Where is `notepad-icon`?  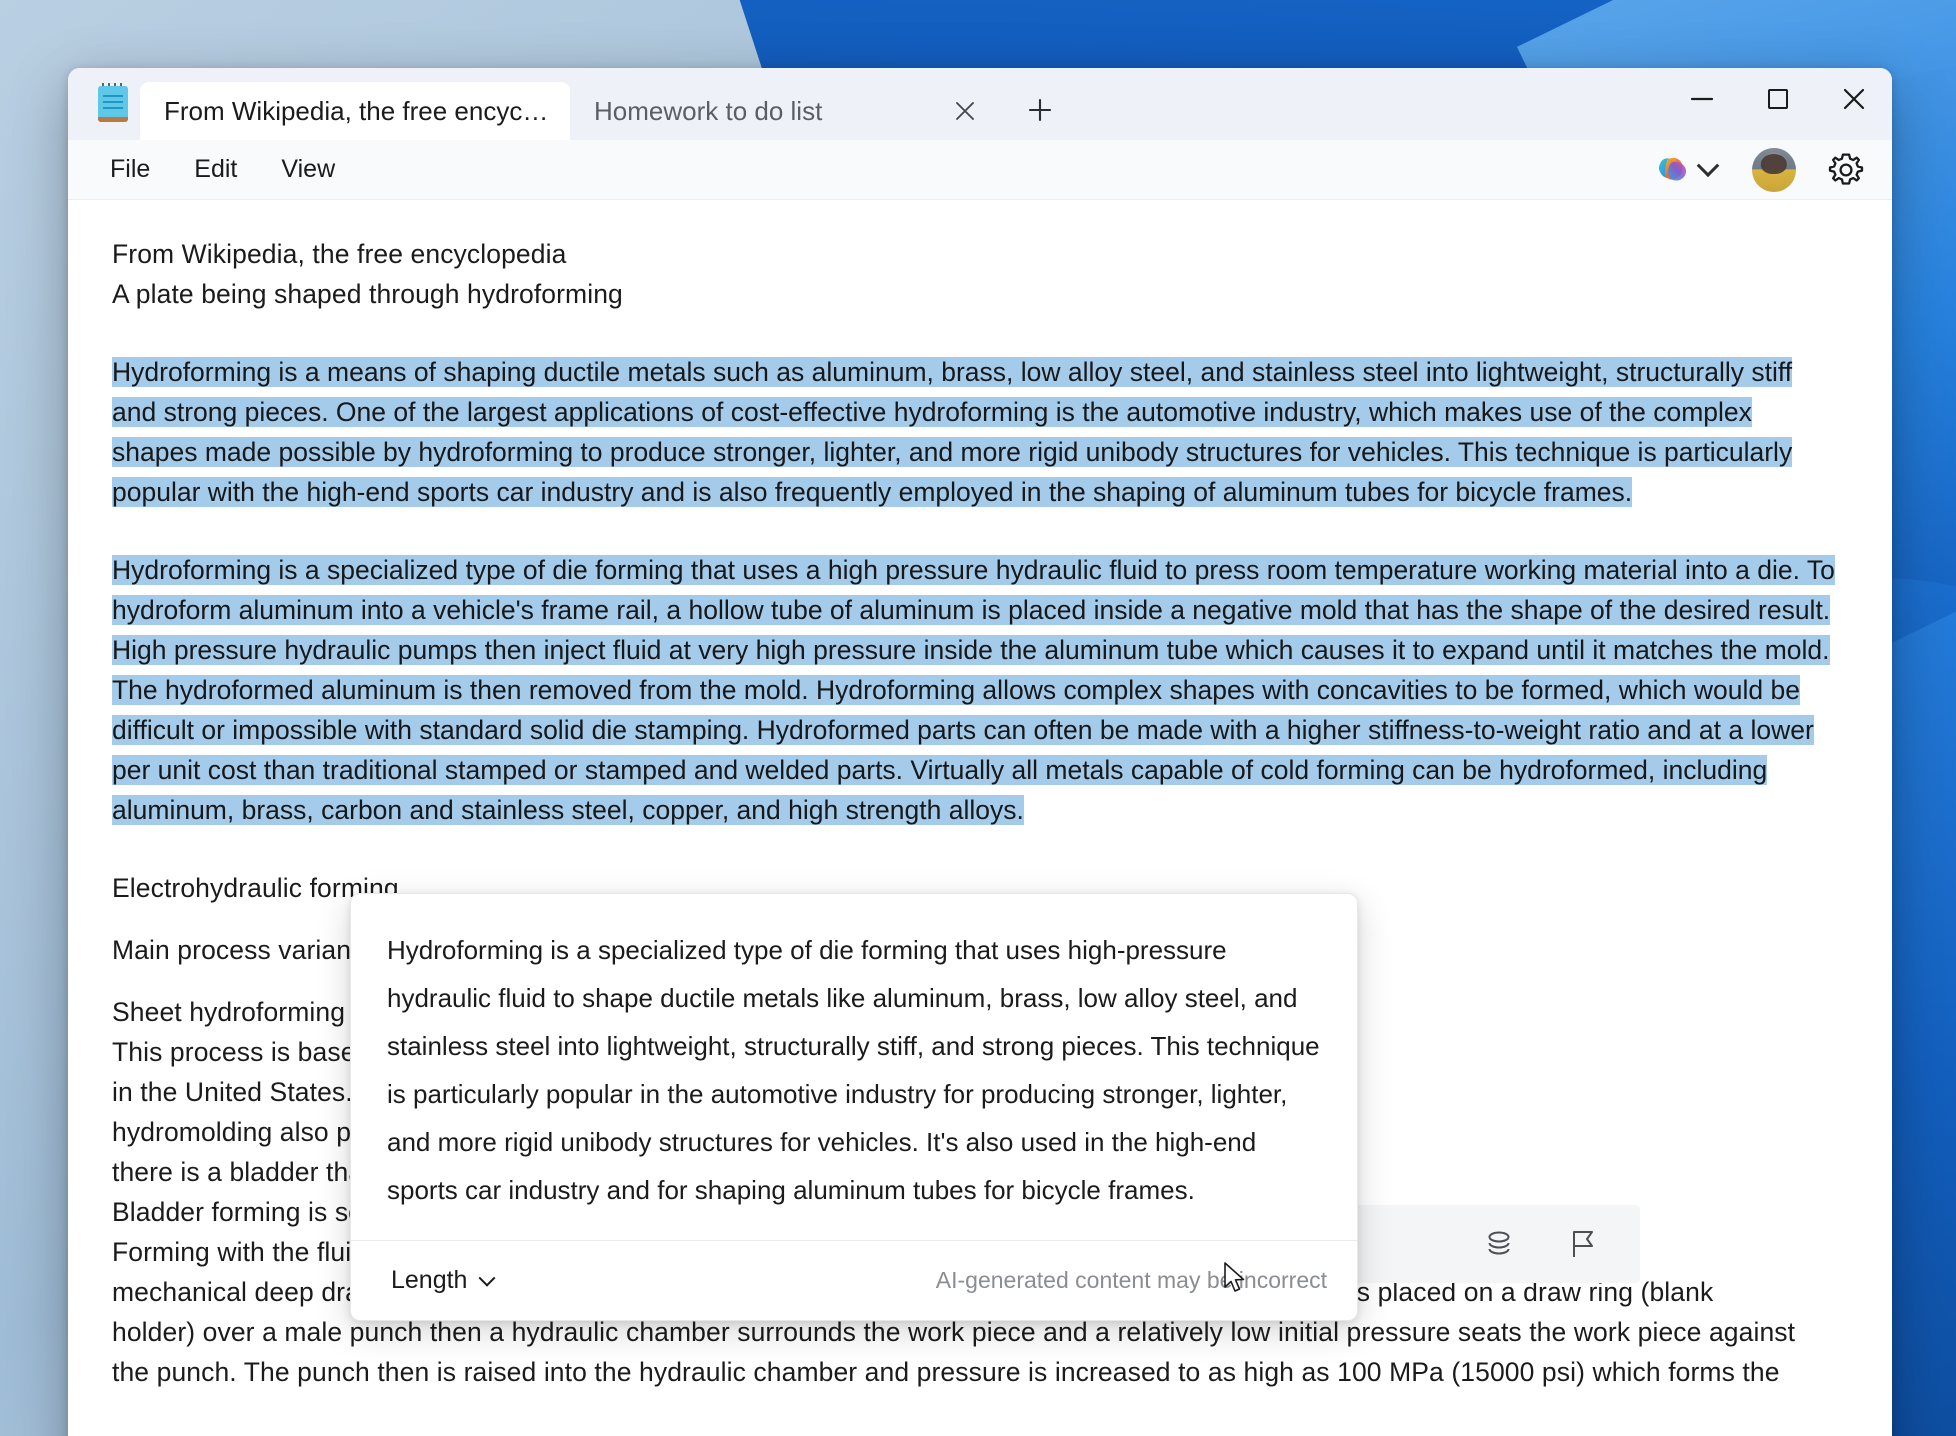 notepad-icon is located at coordinates (113, 104).